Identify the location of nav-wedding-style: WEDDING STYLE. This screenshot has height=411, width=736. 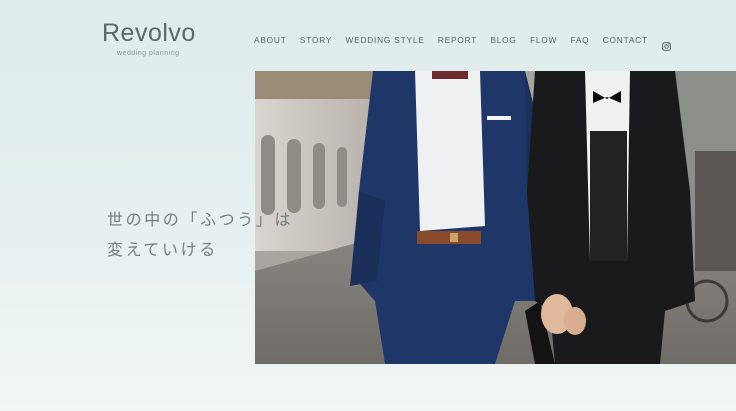
(384, 40).